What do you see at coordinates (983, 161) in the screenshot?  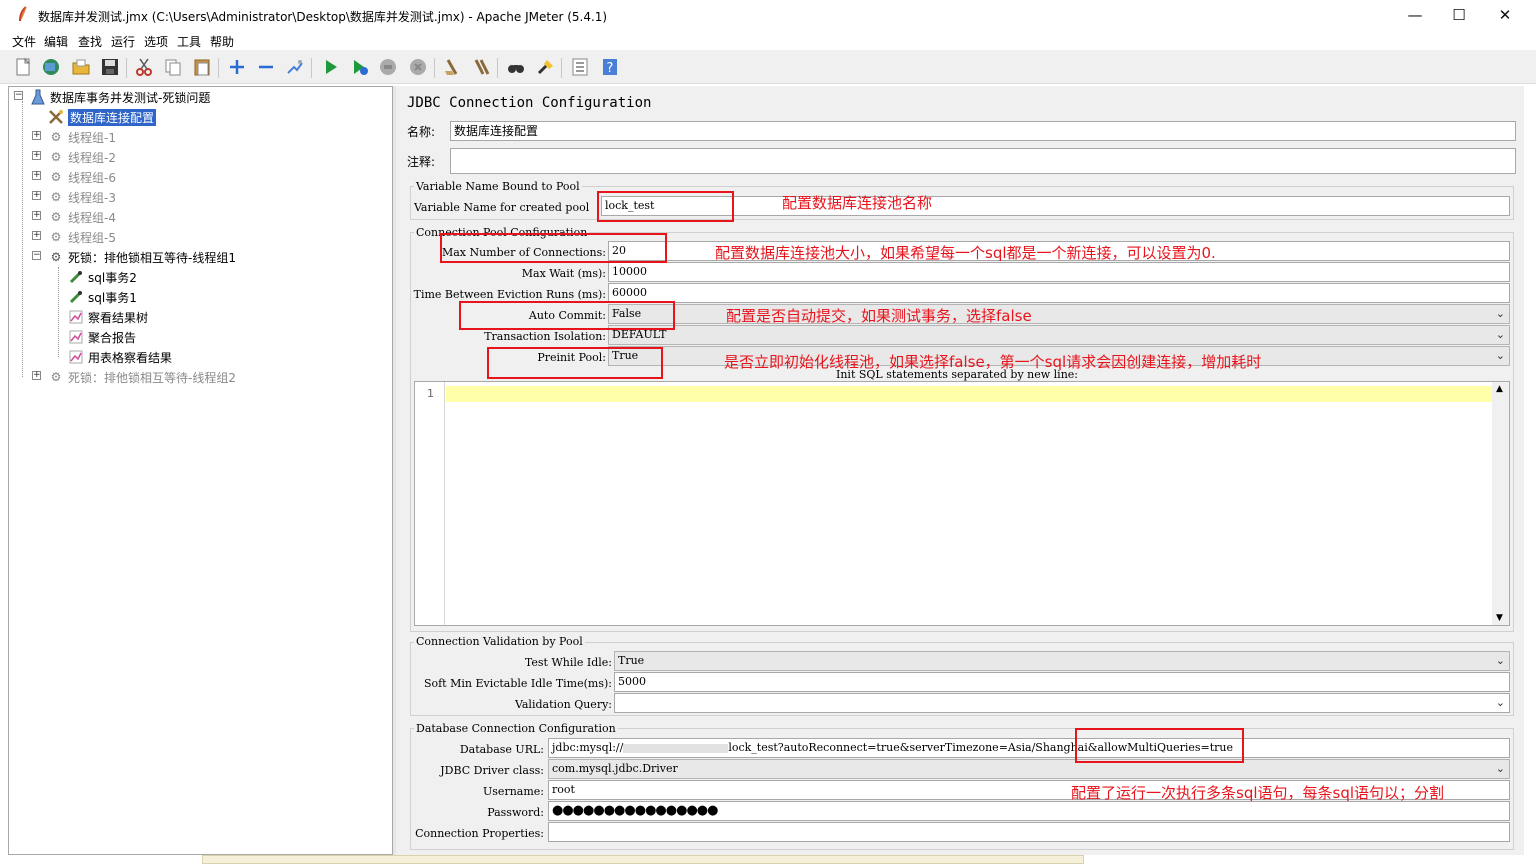 I see `comment-field` at bounding box center [983, 161].